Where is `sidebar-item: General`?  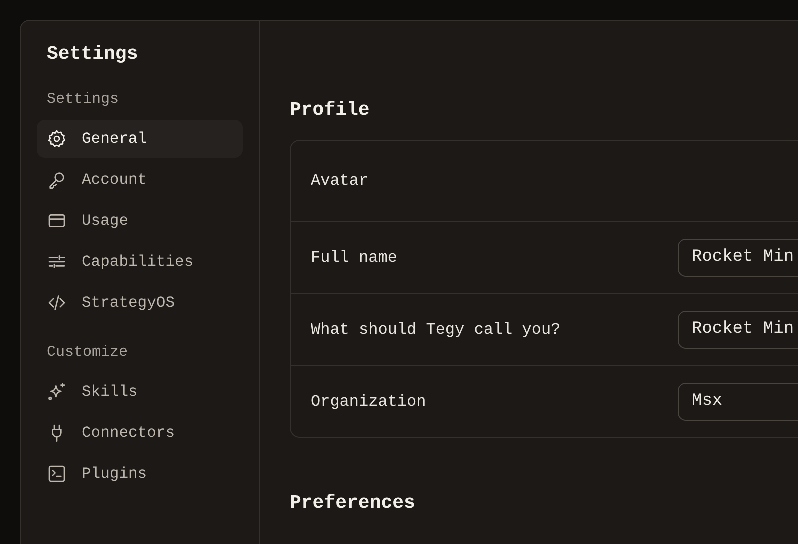
sidebar-item: General is located at coordinates (140, 139).